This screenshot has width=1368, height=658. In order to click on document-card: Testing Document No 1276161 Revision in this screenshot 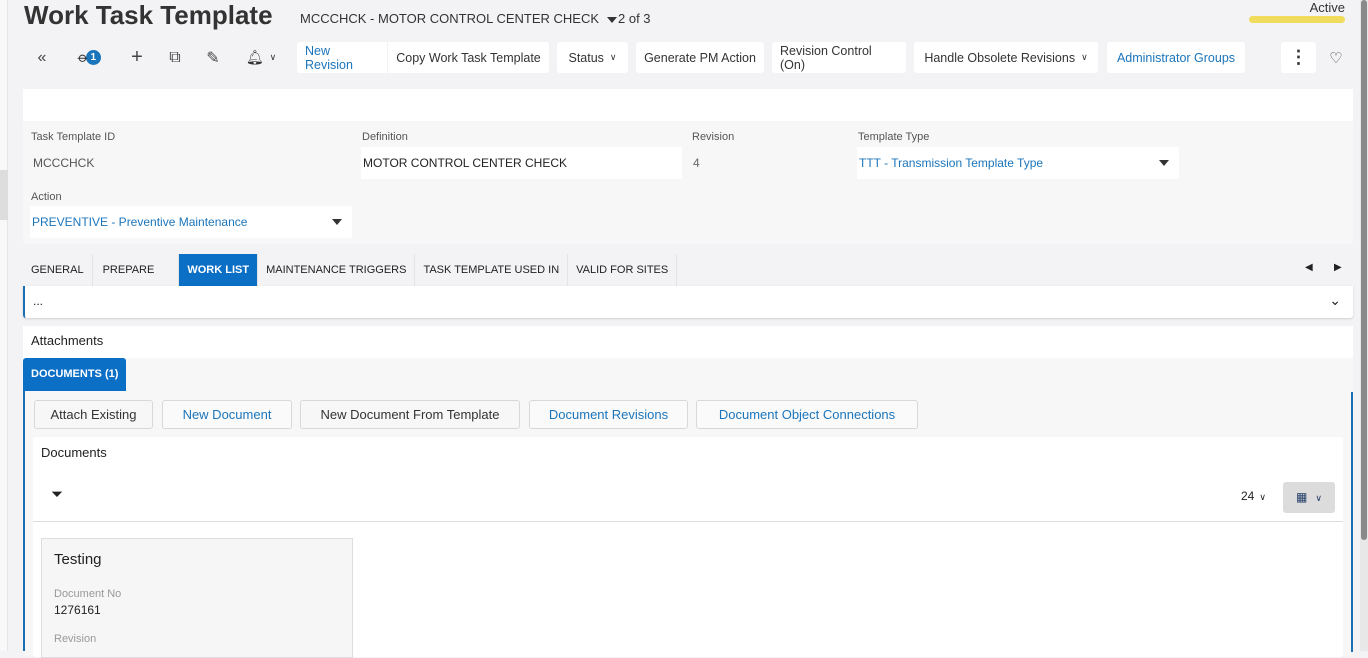, I will do `click(197, 598)`.